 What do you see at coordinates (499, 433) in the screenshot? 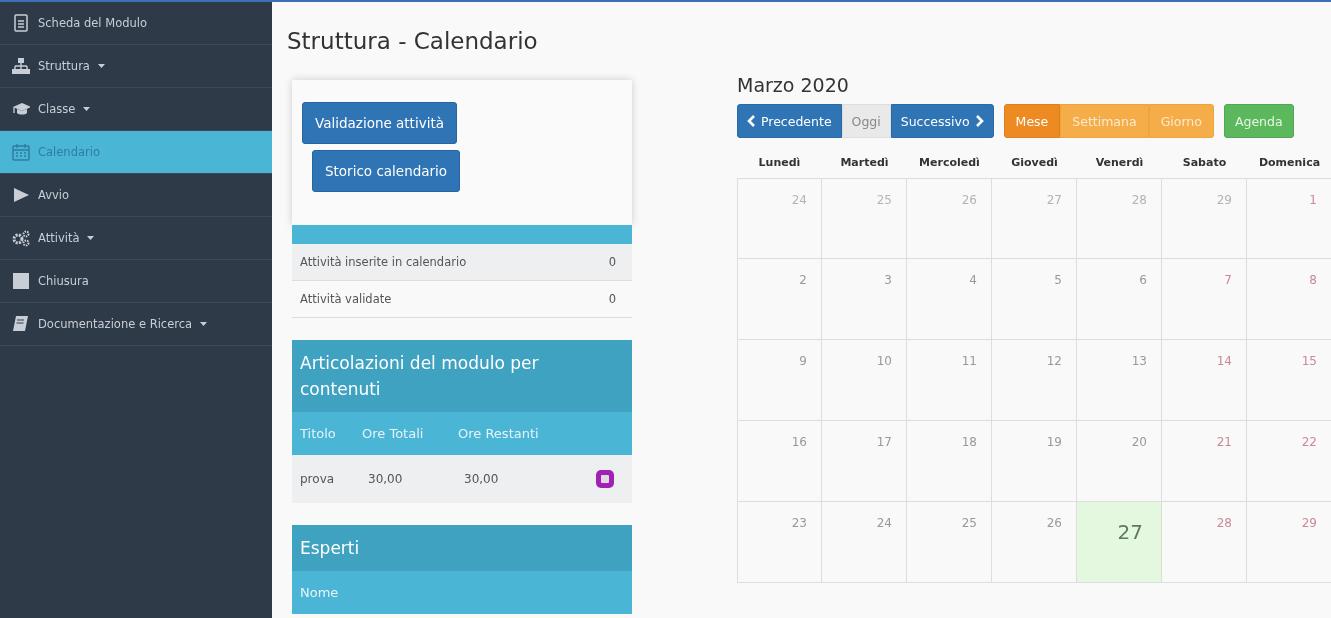
I see `column-header: Ore Restanti` at bounding box center [499, 433].